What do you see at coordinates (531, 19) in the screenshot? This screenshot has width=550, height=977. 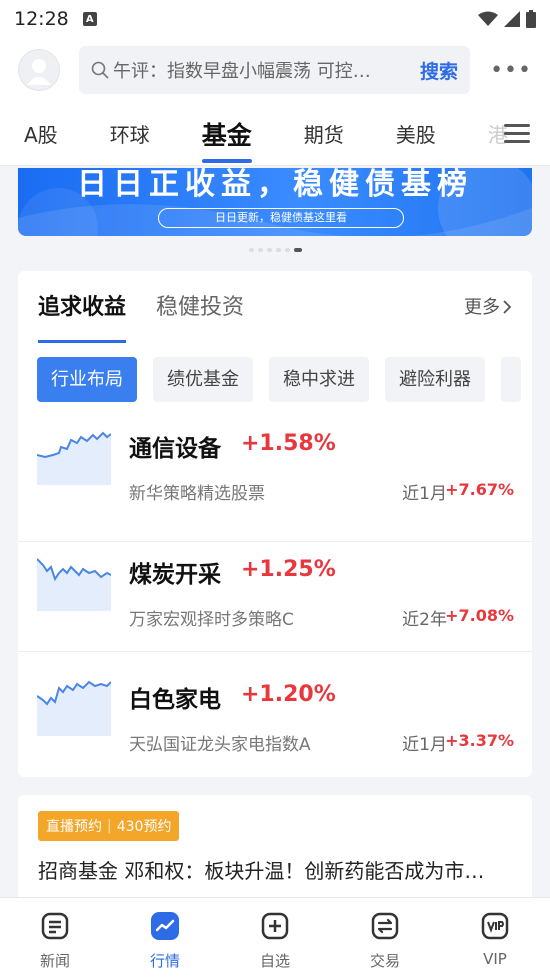 I see `battery-icon` at bounding box center [531, 19].